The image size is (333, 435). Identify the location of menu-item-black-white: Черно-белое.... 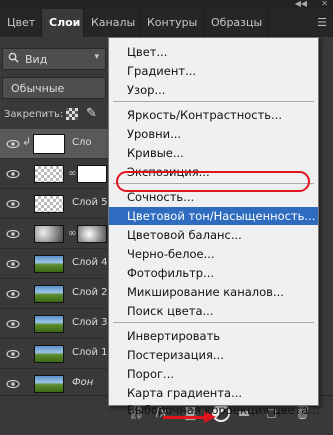
(171, 254).